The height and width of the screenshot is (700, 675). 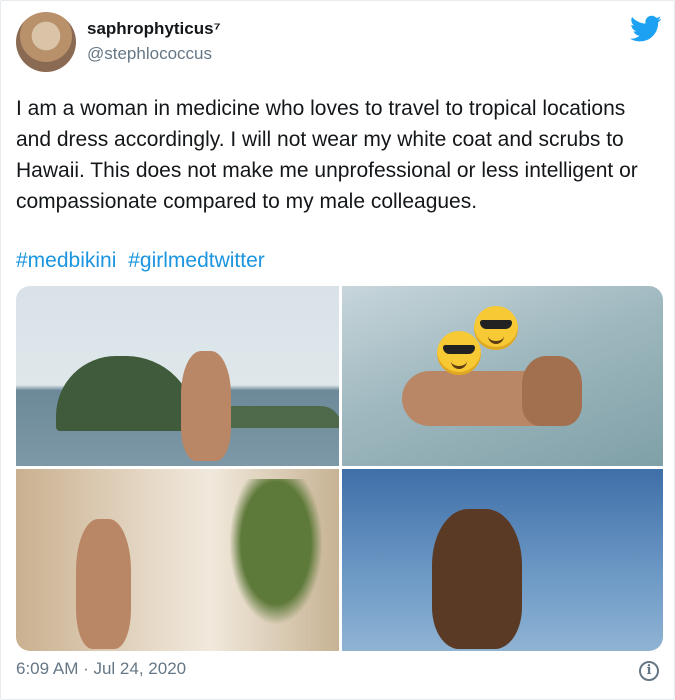 I want to click on hashtag-row: #medbikini #girlmedtwitter, so click(x=143, y=260).